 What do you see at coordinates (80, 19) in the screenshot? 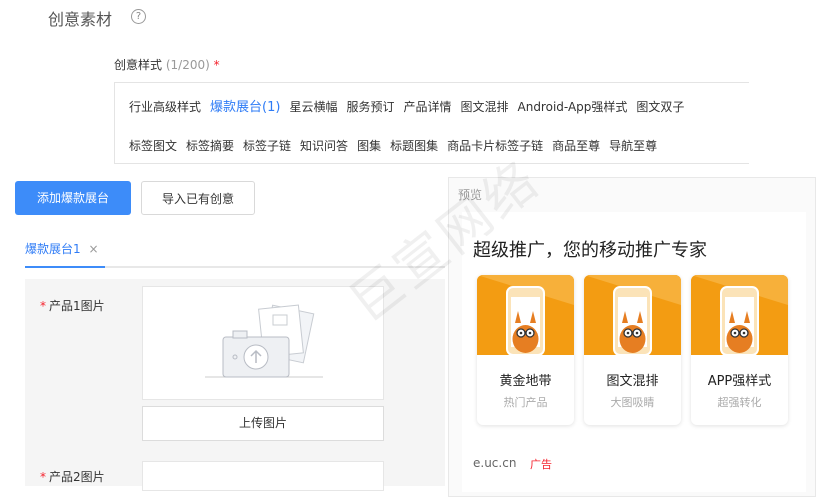
I see `page-title: 创意素材` at bounding box center [80, 19].